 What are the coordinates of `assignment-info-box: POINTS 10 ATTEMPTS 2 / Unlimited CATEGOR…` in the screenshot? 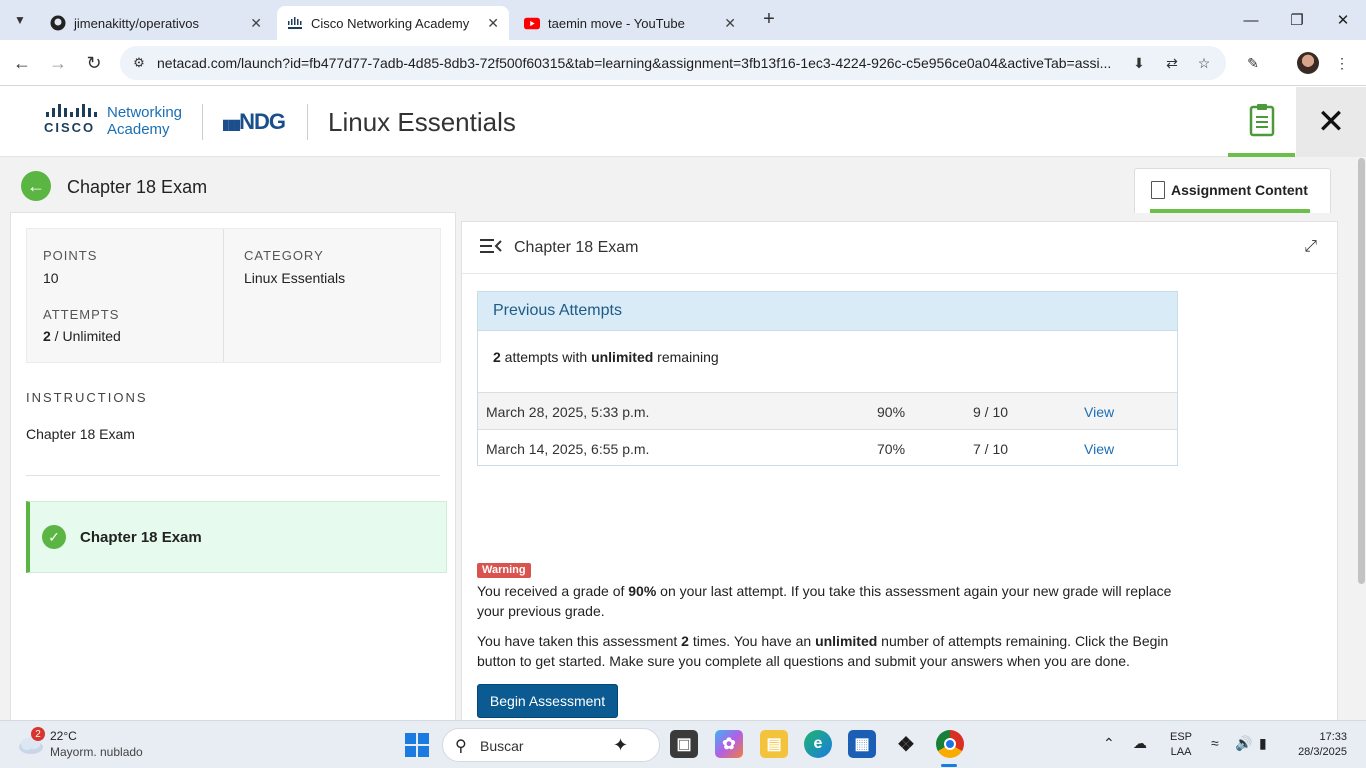 It's located at (233, 295).